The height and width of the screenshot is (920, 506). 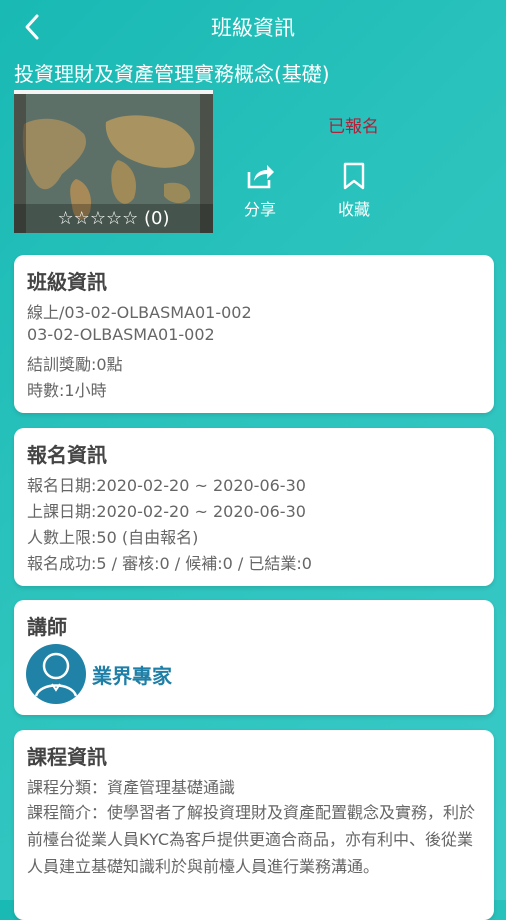 What do you see at coordinates (67, 455) in the screenshot?
I see `registration-title: 報名資訊` at bounding box center [67, 455].